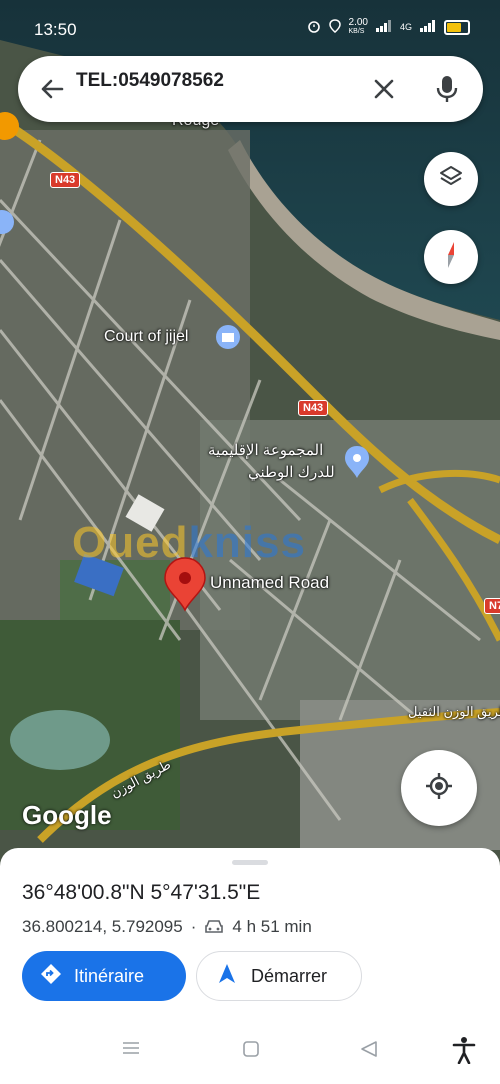 This screenshot has height=1084, width=500. Describe the element at coordinates (464, 1052) in the screenshot. I see `accessibility-icon` at that location.